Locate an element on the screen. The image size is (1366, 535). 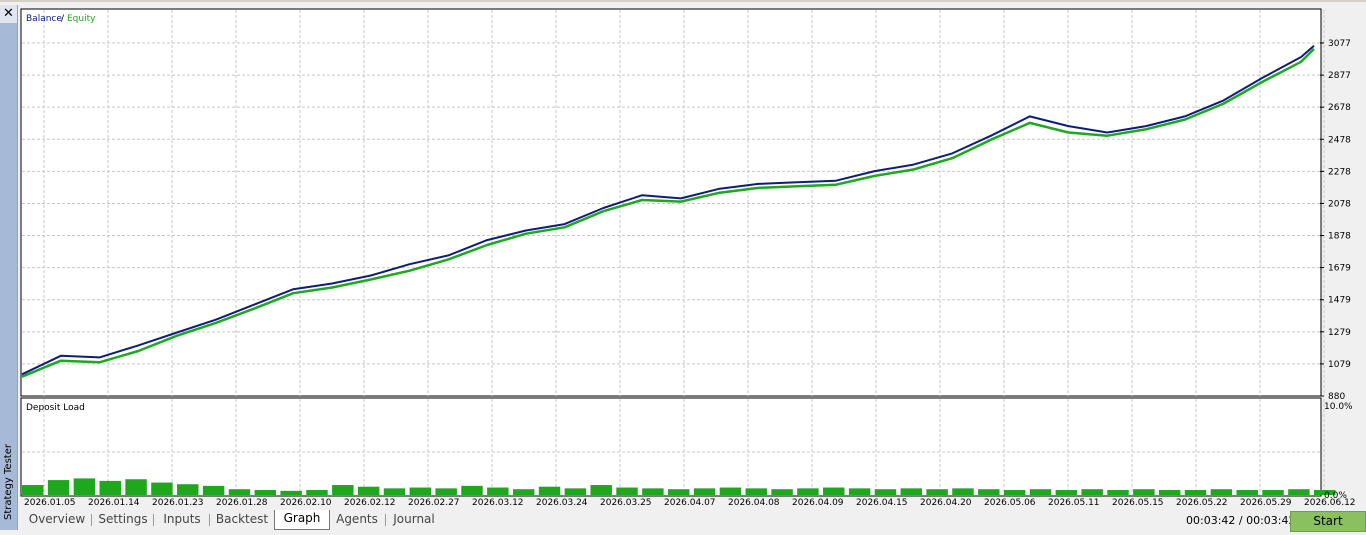
y-tick-label: 1679 is located at coordinates (1339, 269).